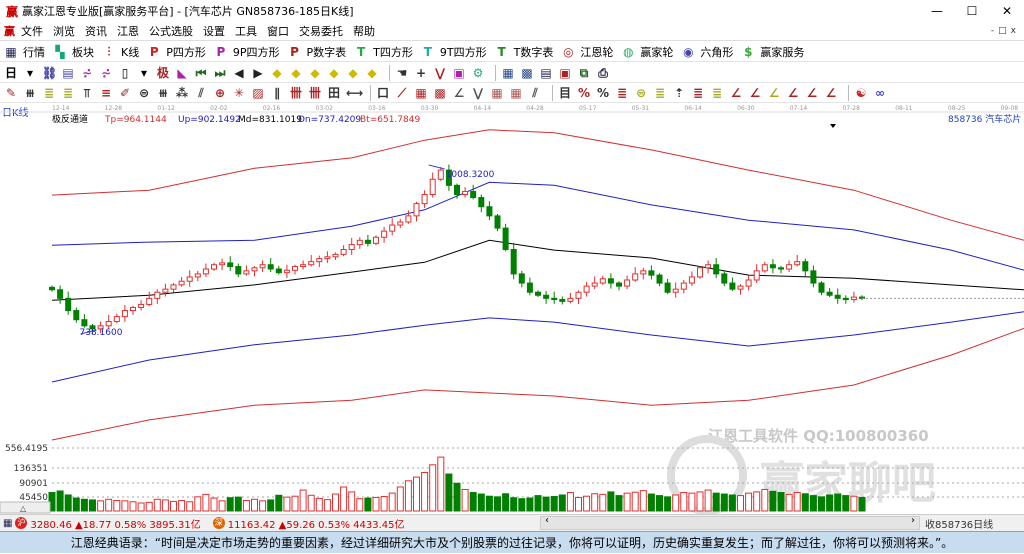 The width and height of the screenshot is (1024, 554). Describe the element at coordinates (643, 93) in the screenshot. I see `coin-button: ⊜` at that location.